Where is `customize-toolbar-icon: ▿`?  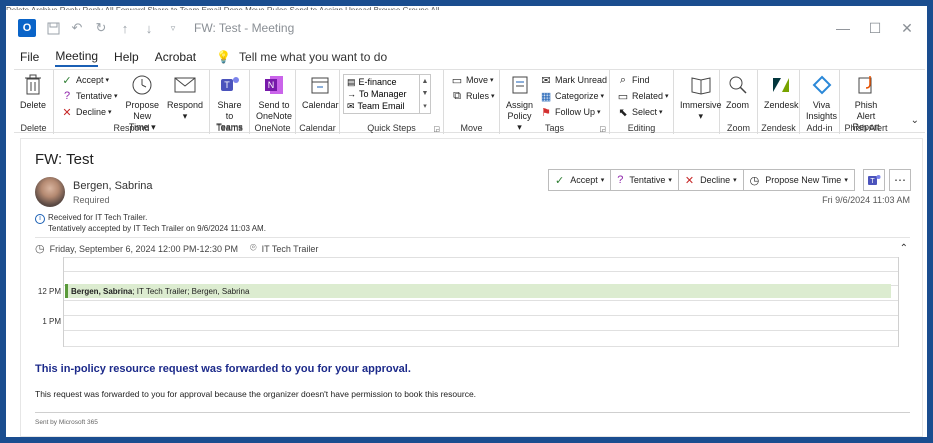
customize-toolbar-icon: ▿ is located at coordinates (173, 28).